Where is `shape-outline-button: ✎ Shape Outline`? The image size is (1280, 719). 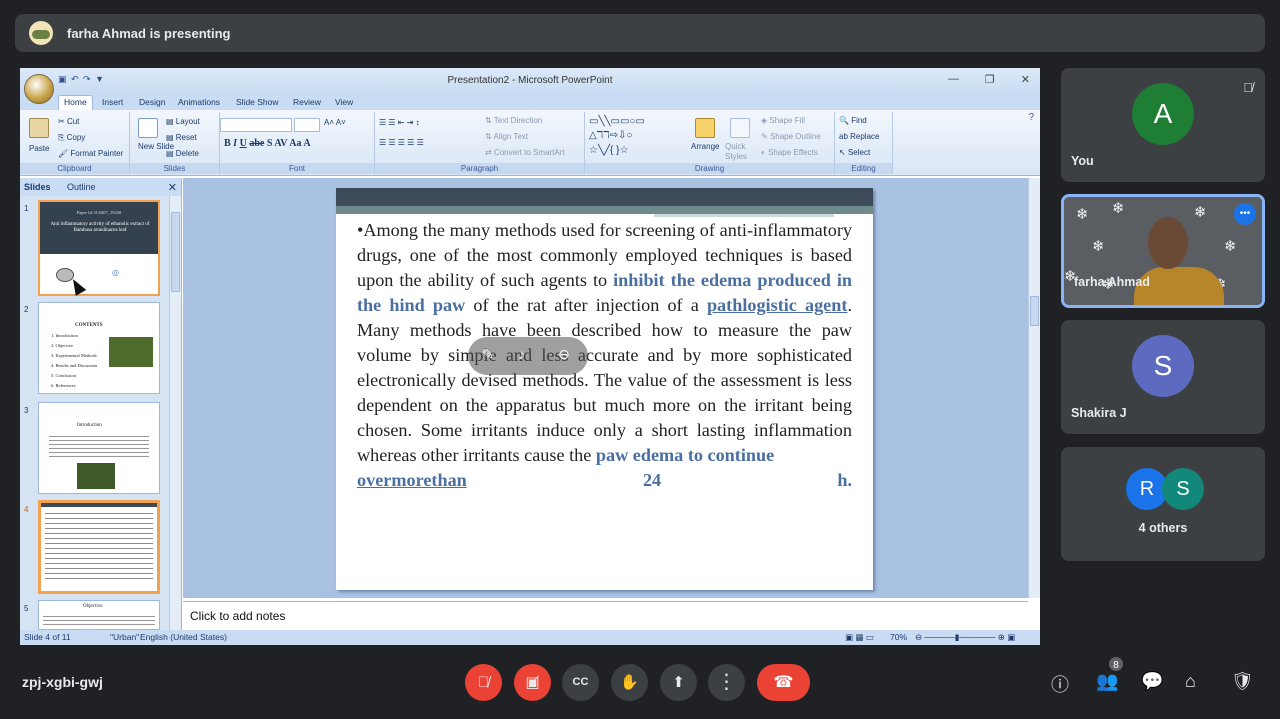 shape-outline-button: ✎ Shape Outline is located at coordinates (791, 136).